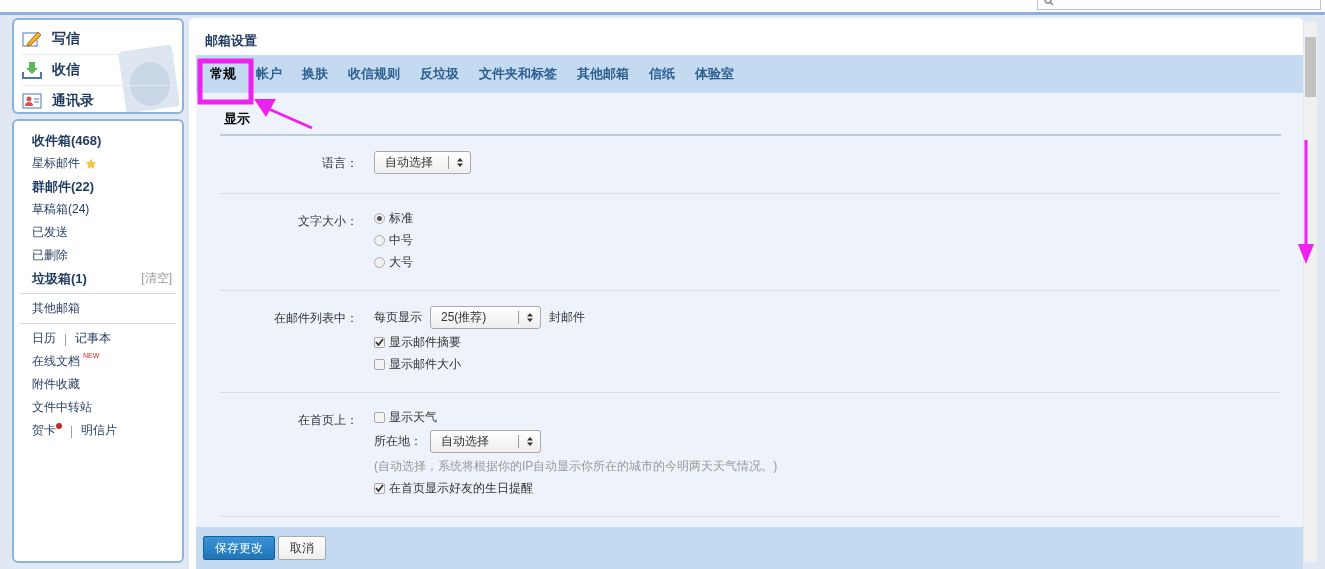 The height and width of the screenshot is (569, 1325). Describe the element at coordinates (50, 232) in the screenshot. I see `folder-link: 已发送` at that location.